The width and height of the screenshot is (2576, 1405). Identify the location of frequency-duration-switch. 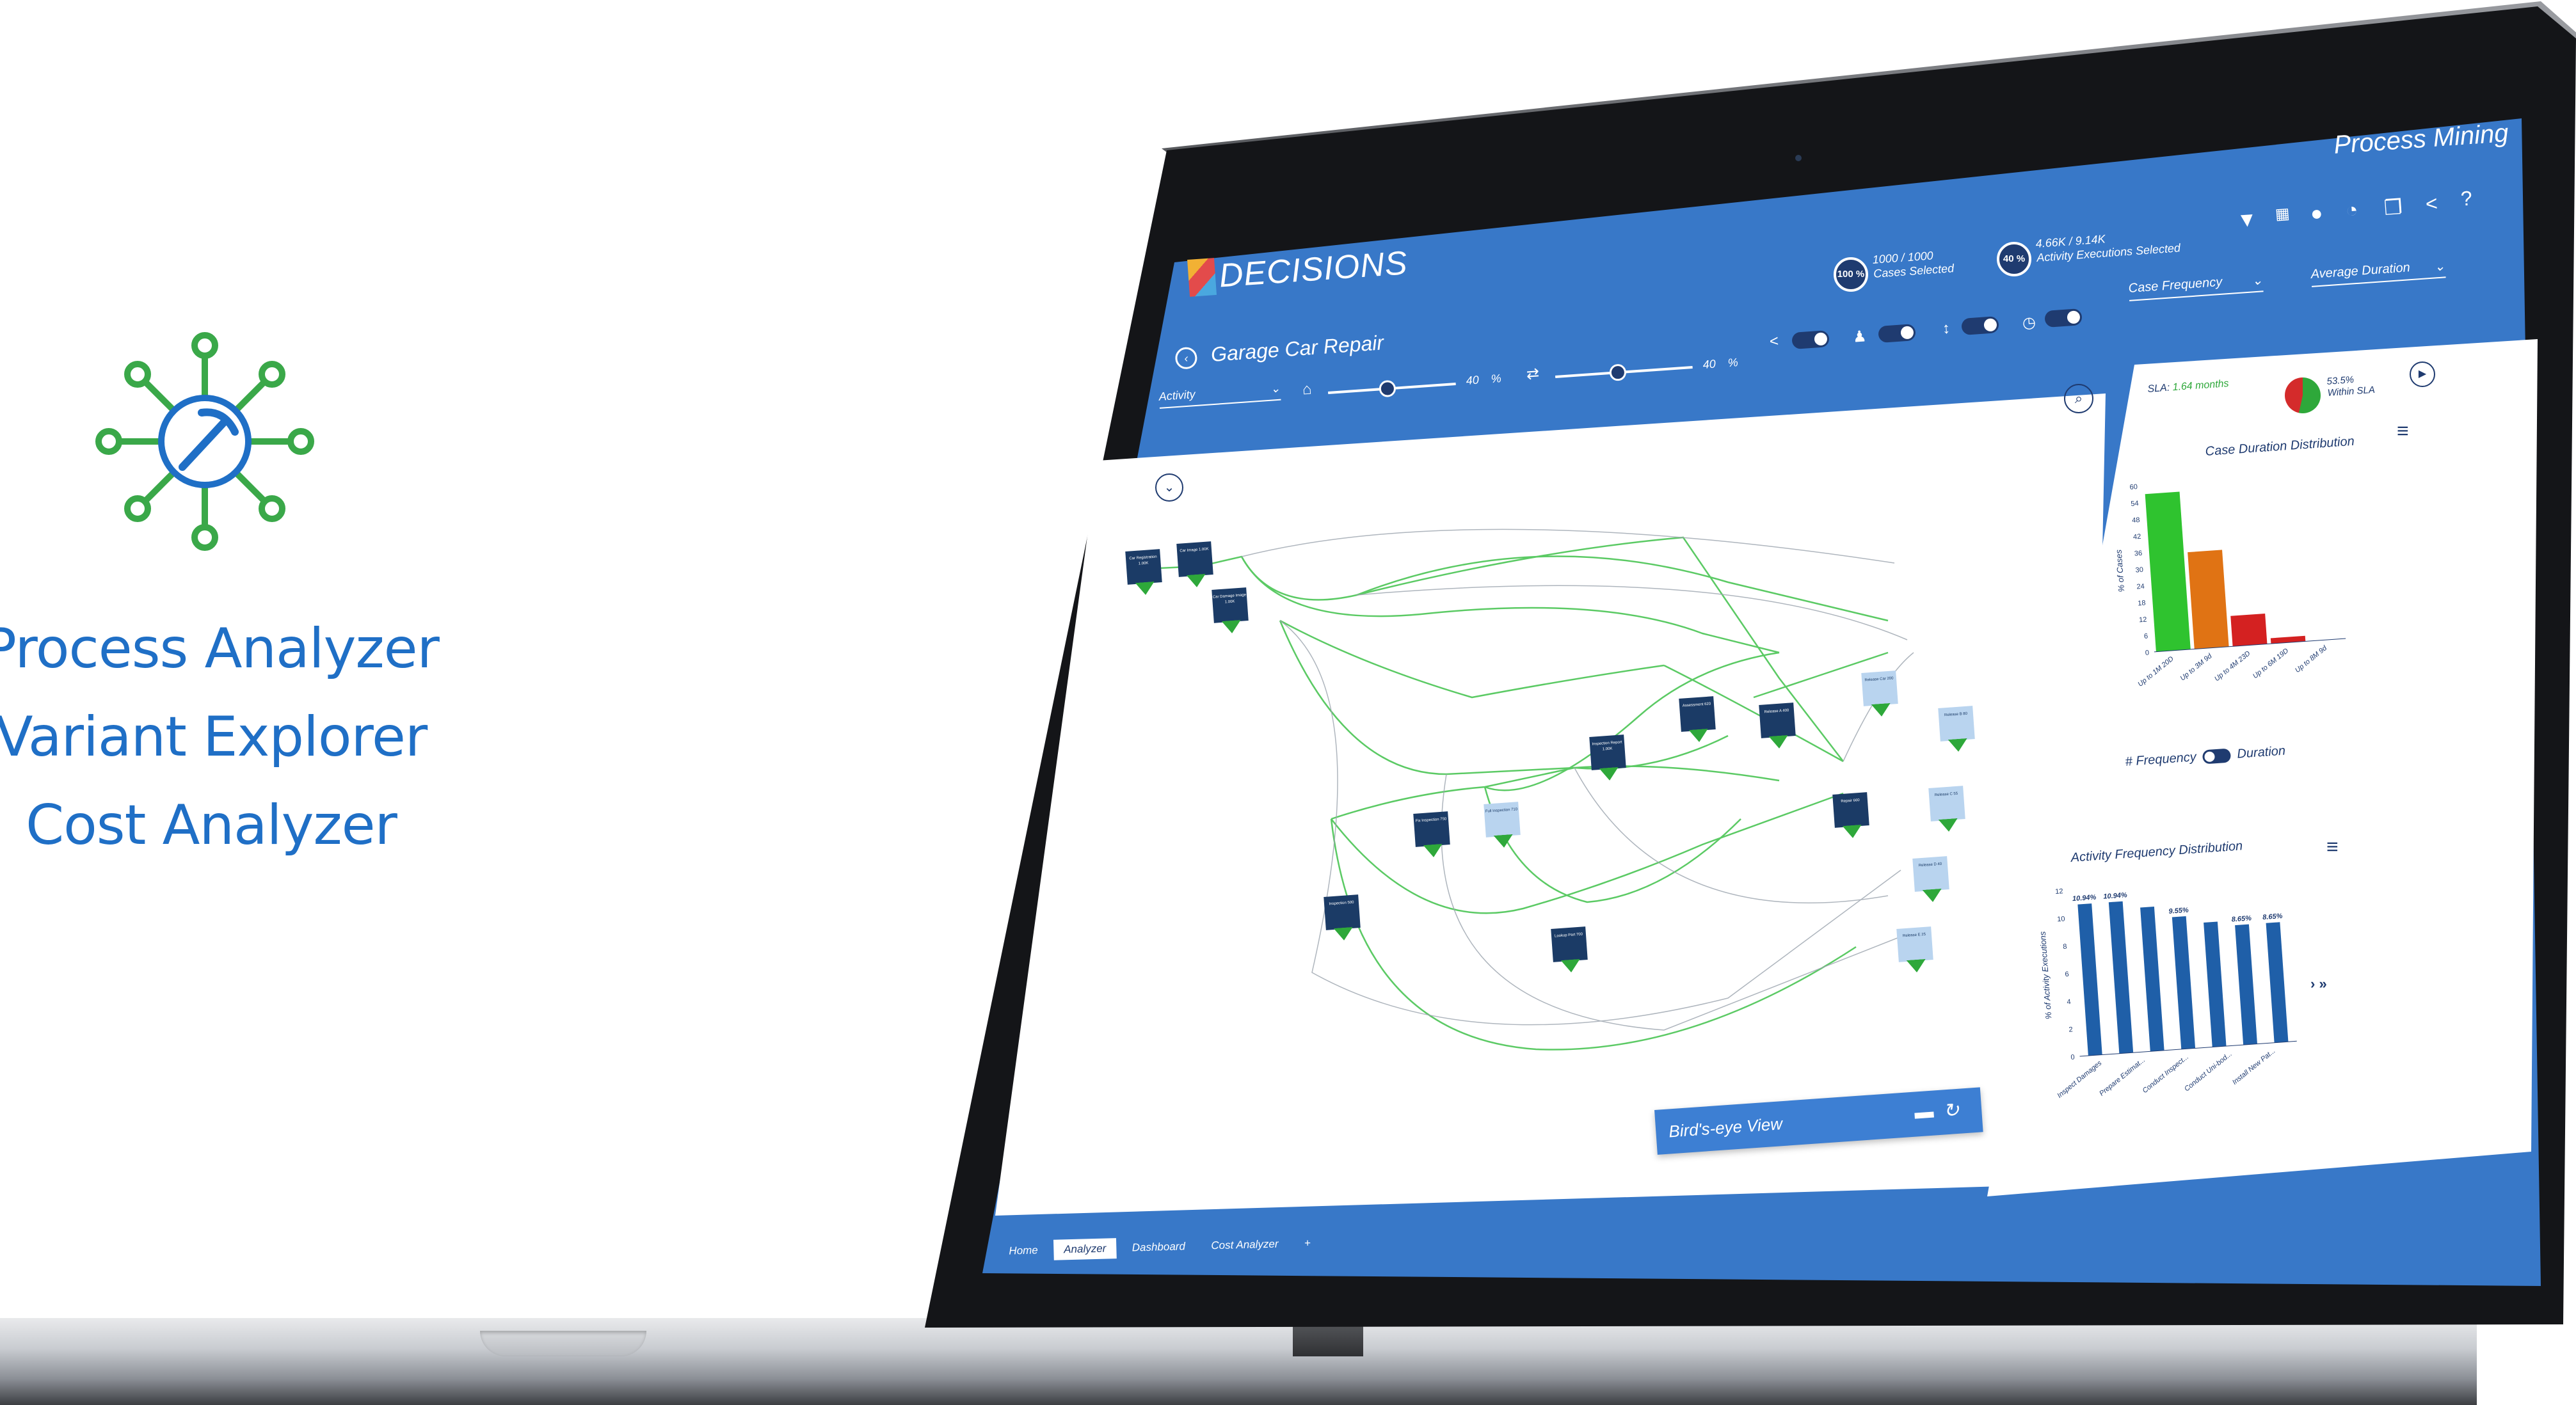
(2217, 756).